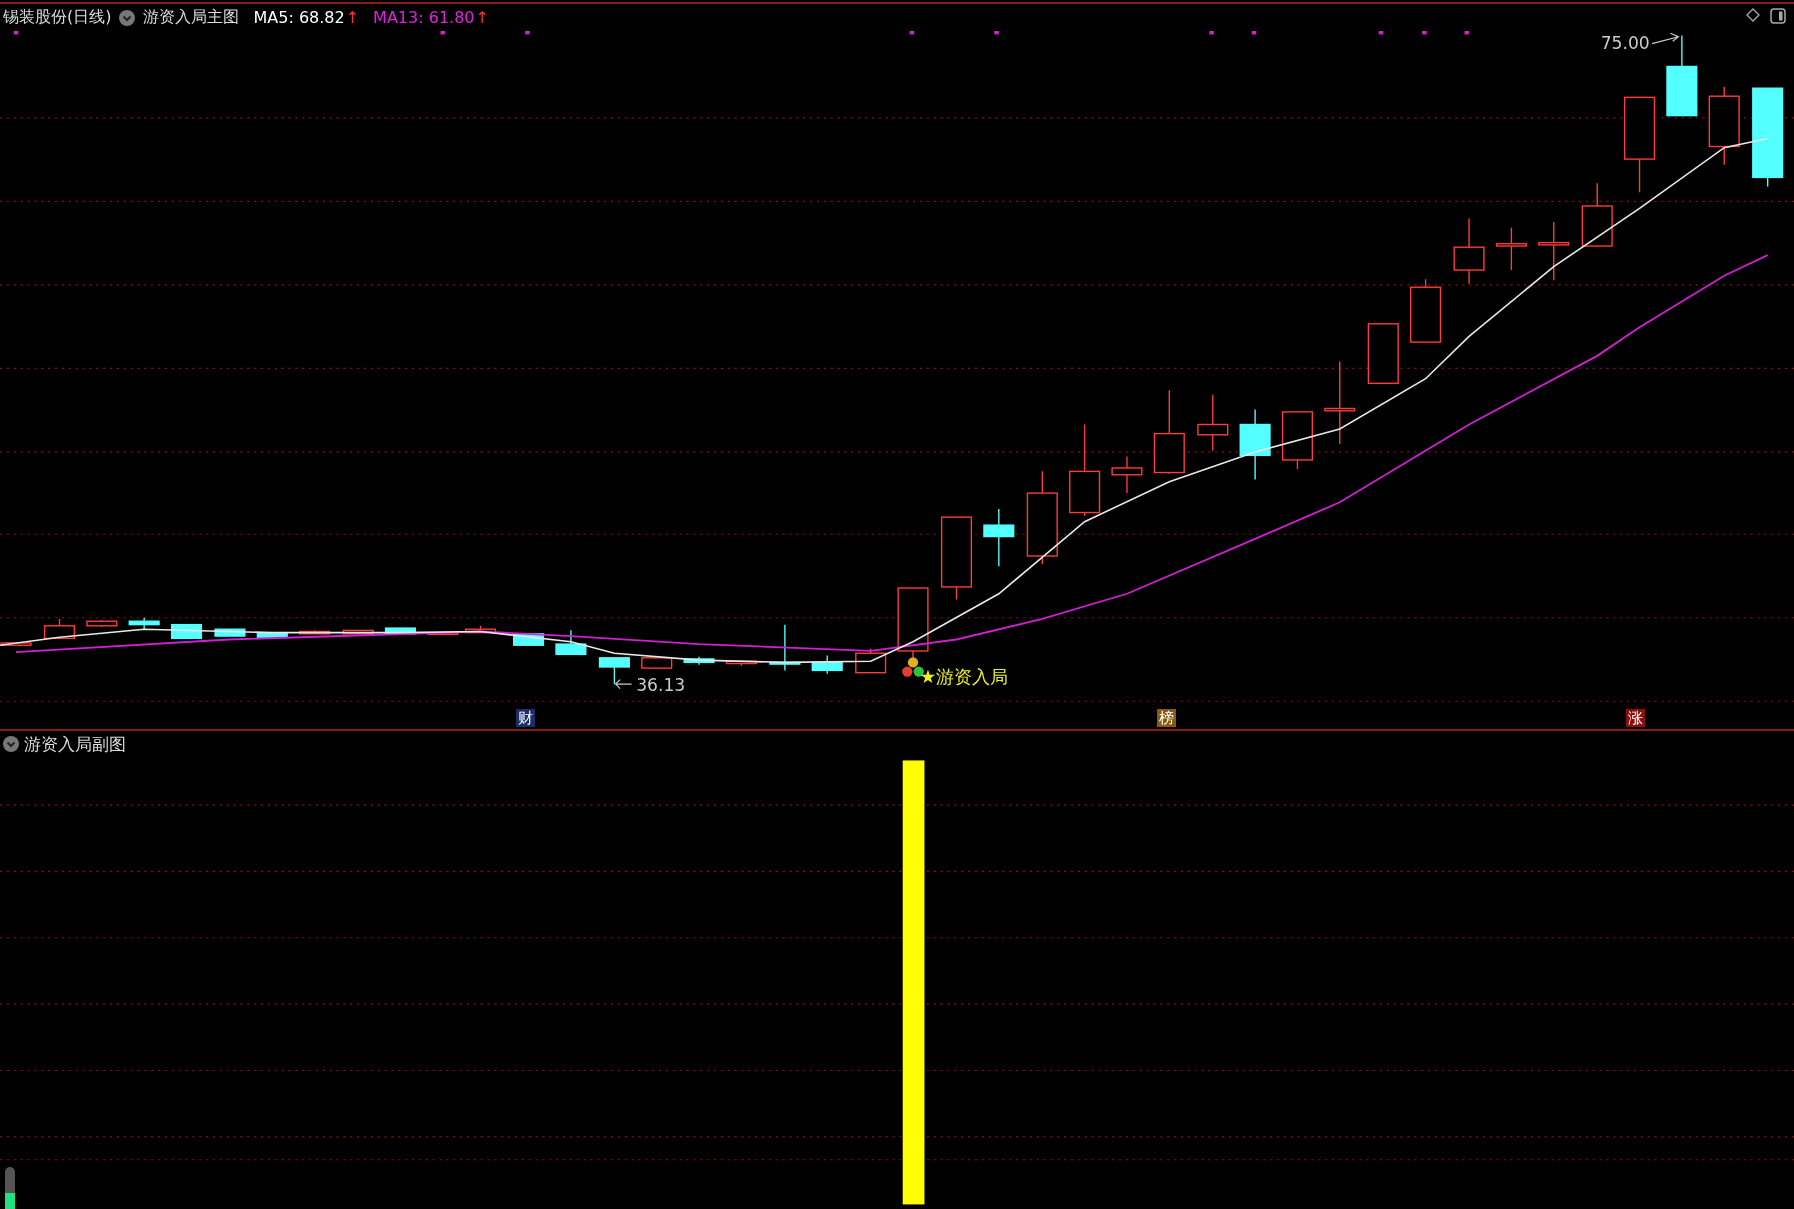 This screenshot has width=1794, height=1209. What do you see at coordinates (1778, 16) in the screenshot?
I see `panel-toggle-icon` at bounding box center [1778, 16].